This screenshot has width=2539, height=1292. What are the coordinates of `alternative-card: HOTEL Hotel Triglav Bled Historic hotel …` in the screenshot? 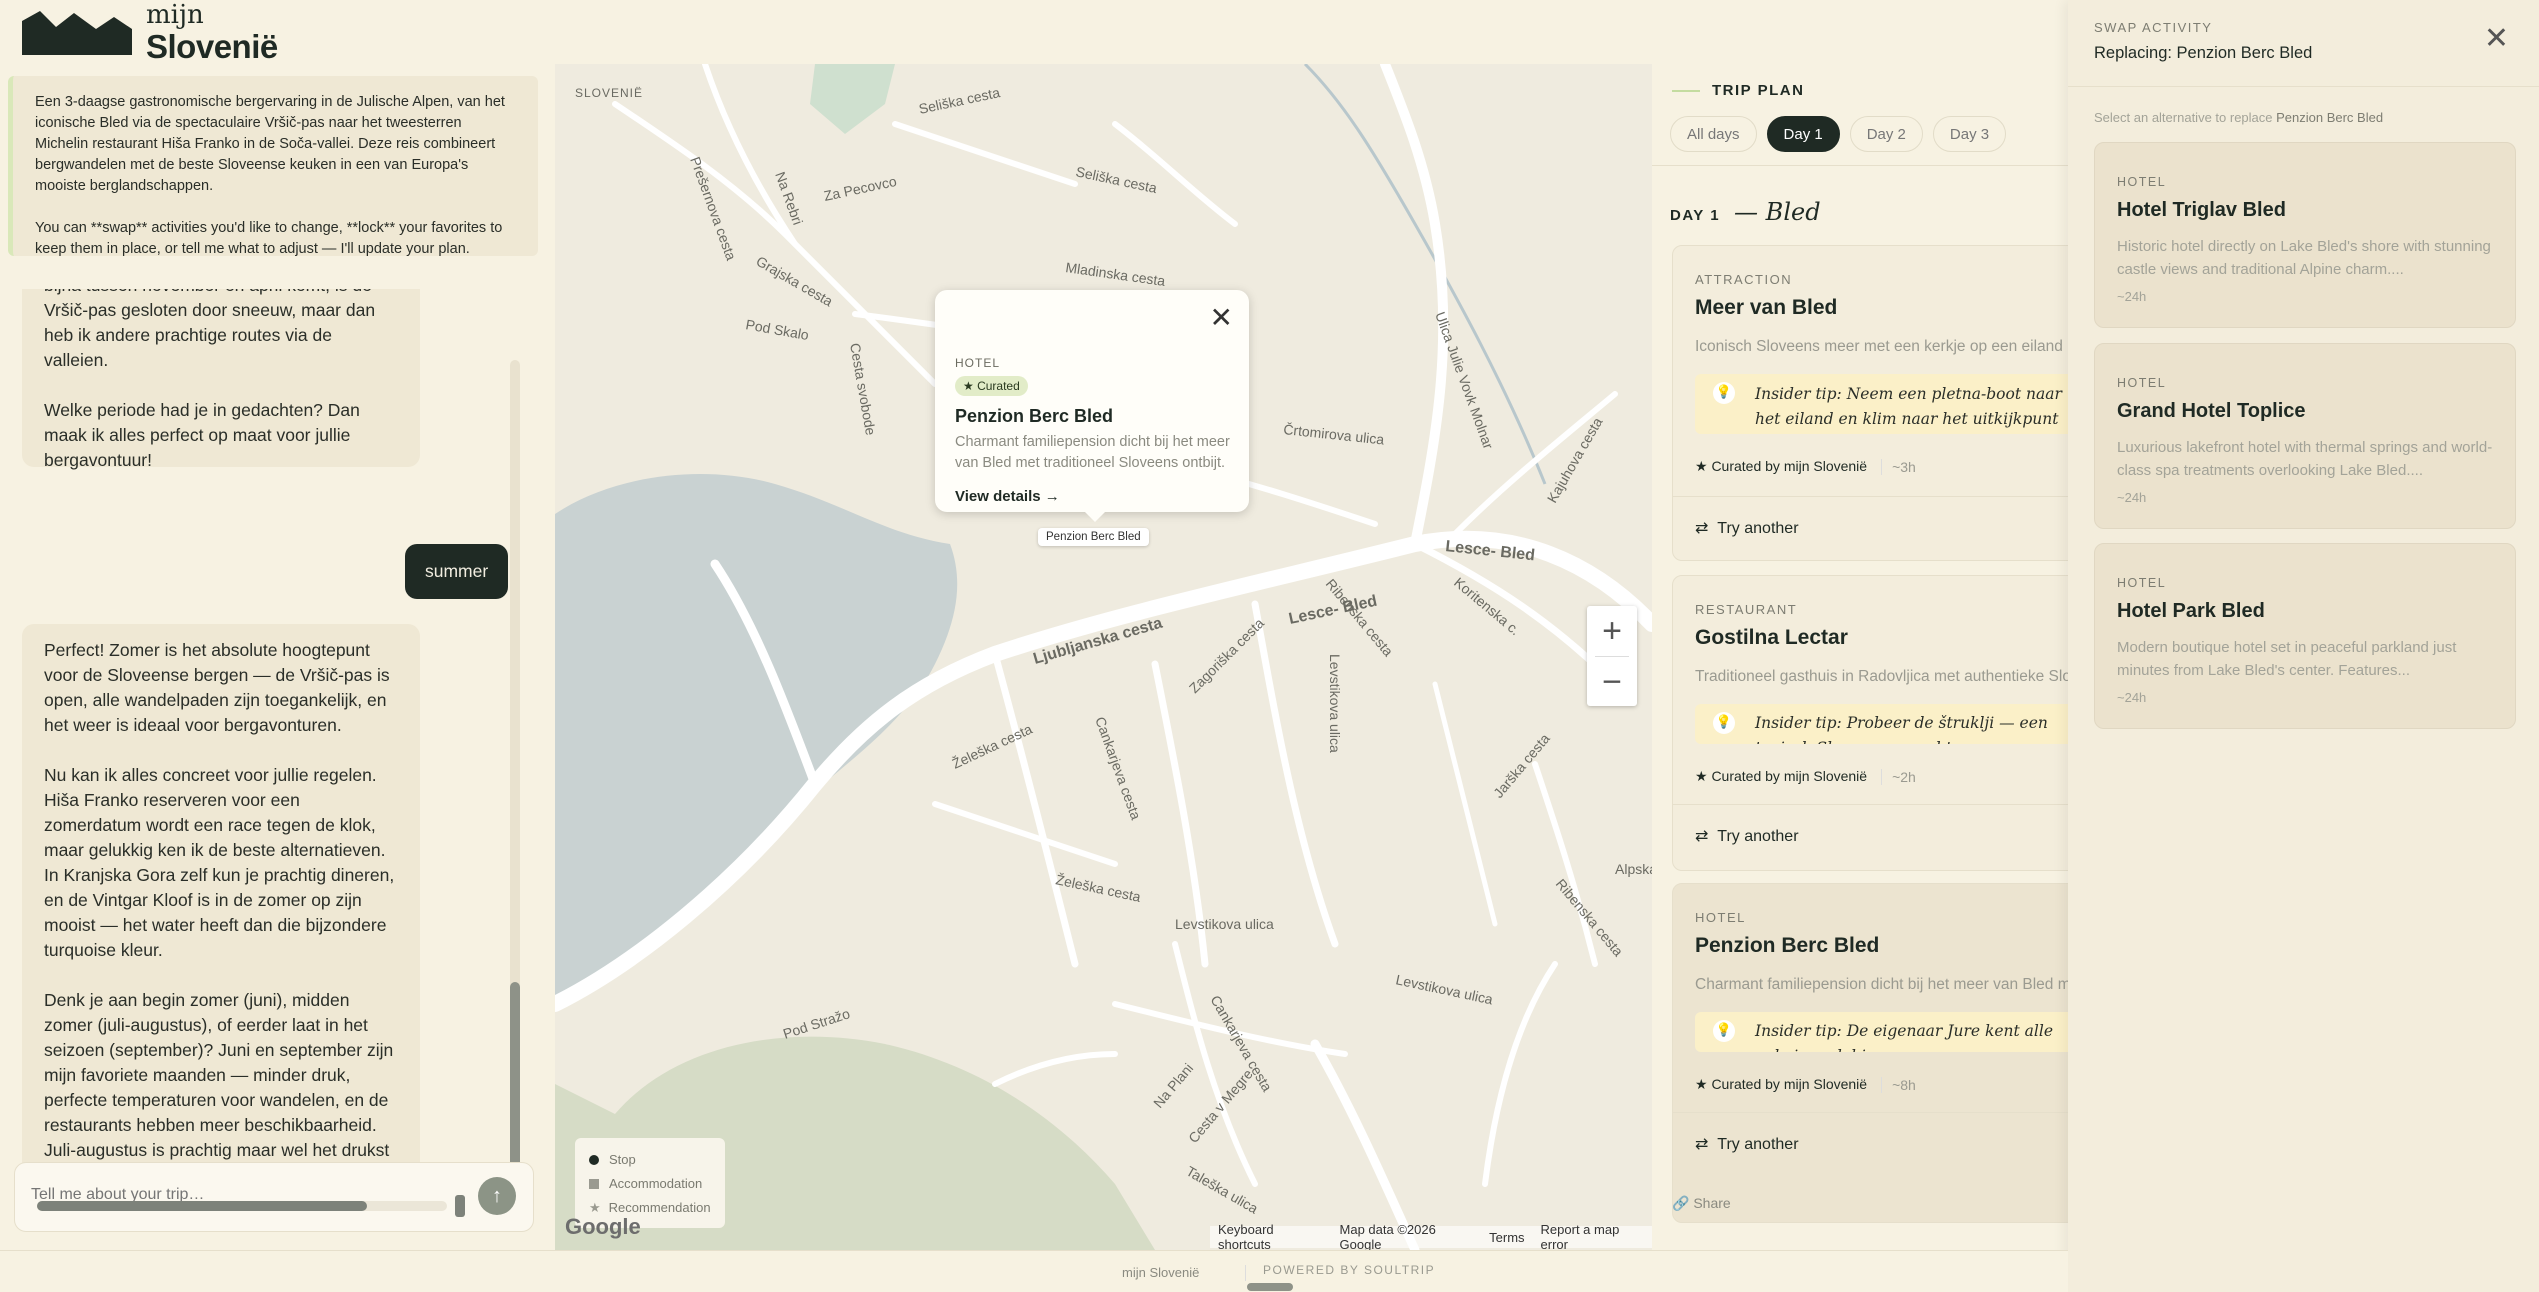 It's located at (2305, 235).